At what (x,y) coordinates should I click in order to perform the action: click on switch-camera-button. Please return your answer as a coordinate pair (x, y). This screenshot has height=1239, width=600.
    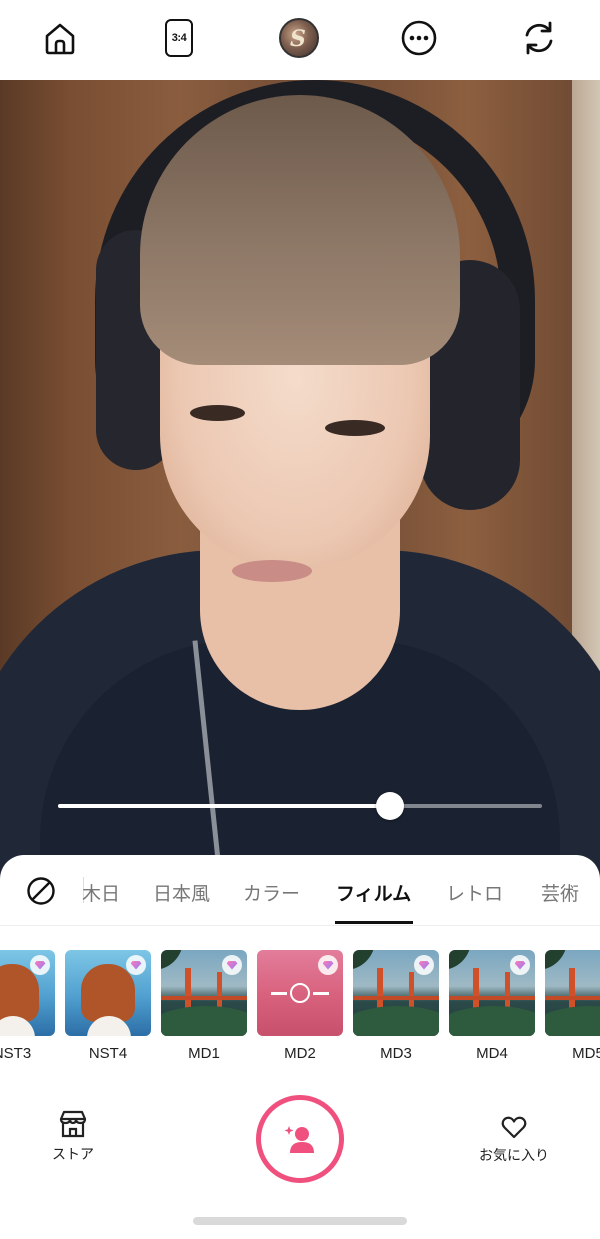
    Looking at the image, I should click on (539, 38).